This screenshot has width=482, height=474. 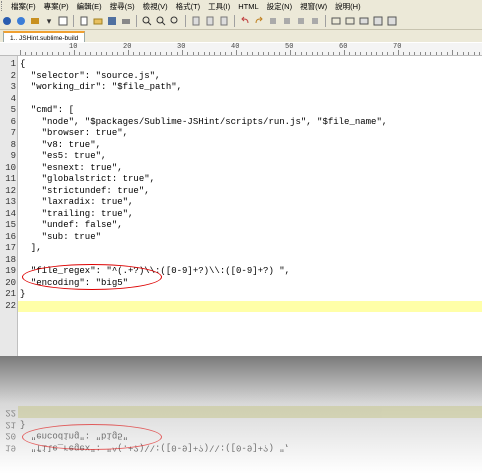 I want to click on menu-window: 視窗(W), so click(x=313, y=6).